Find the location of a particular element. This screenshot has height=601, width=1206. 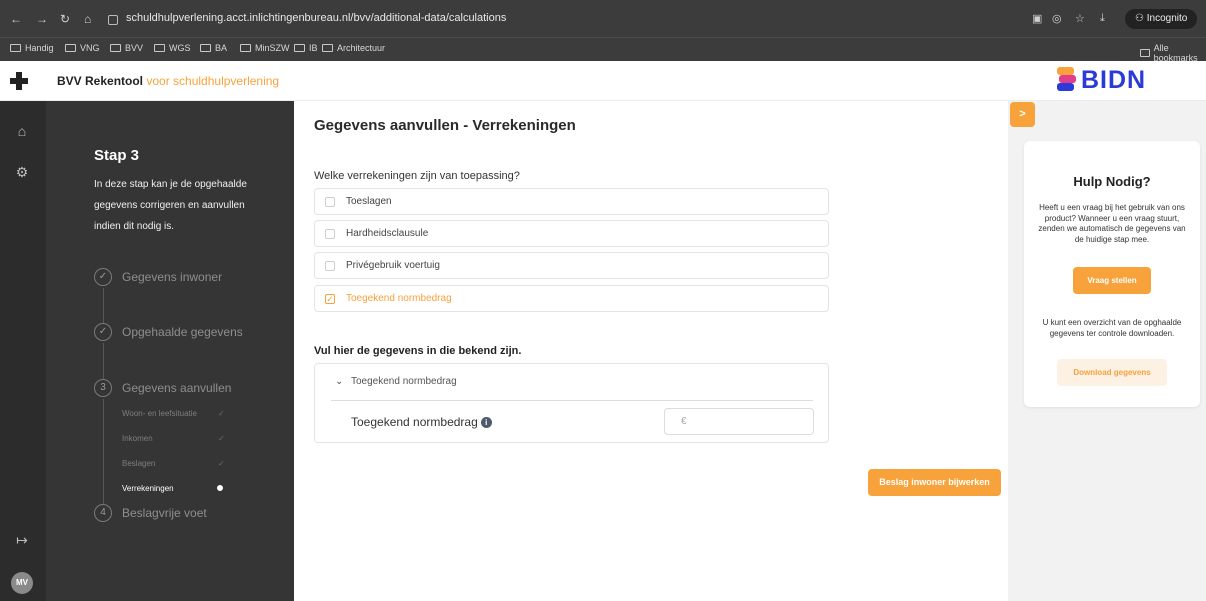

download-data-button: Download gegevens is located at coordinates (1112, 372).